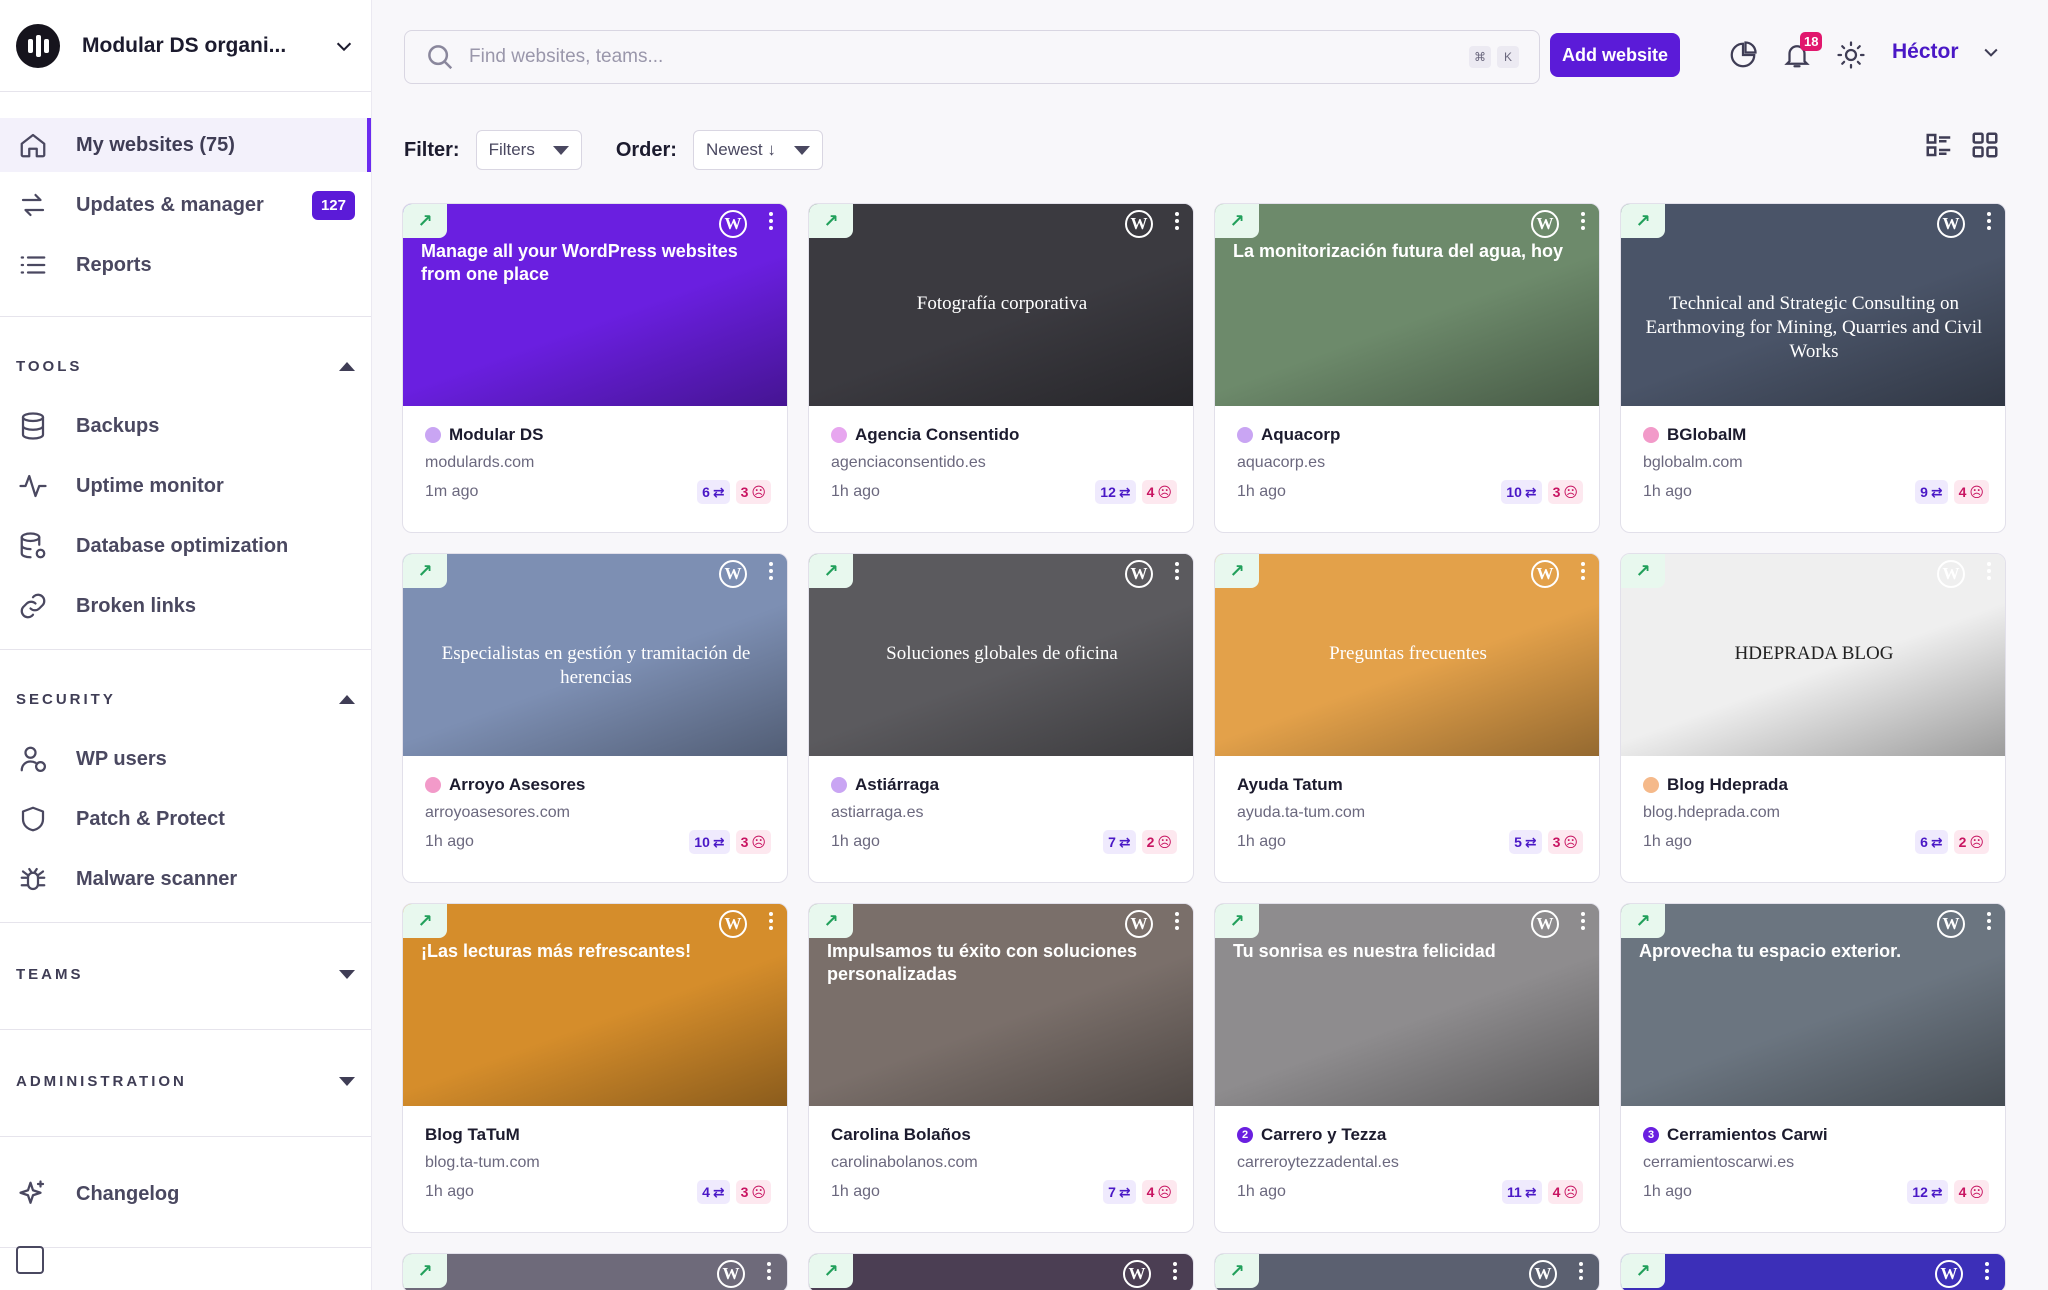 The height and width of the screenshot is (1290, 2048). What do you see at coordinates (1985, 145) in the screenshot?
I see `grid-view-icon` at bounding box center [1985, 145].